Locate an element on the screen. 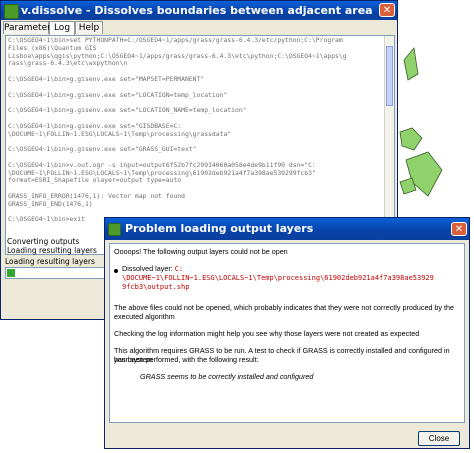 Image resolution: width=474 pixels, height=453 pixels. status-line: Loading resulting layers is located at coordinates (52, 250).